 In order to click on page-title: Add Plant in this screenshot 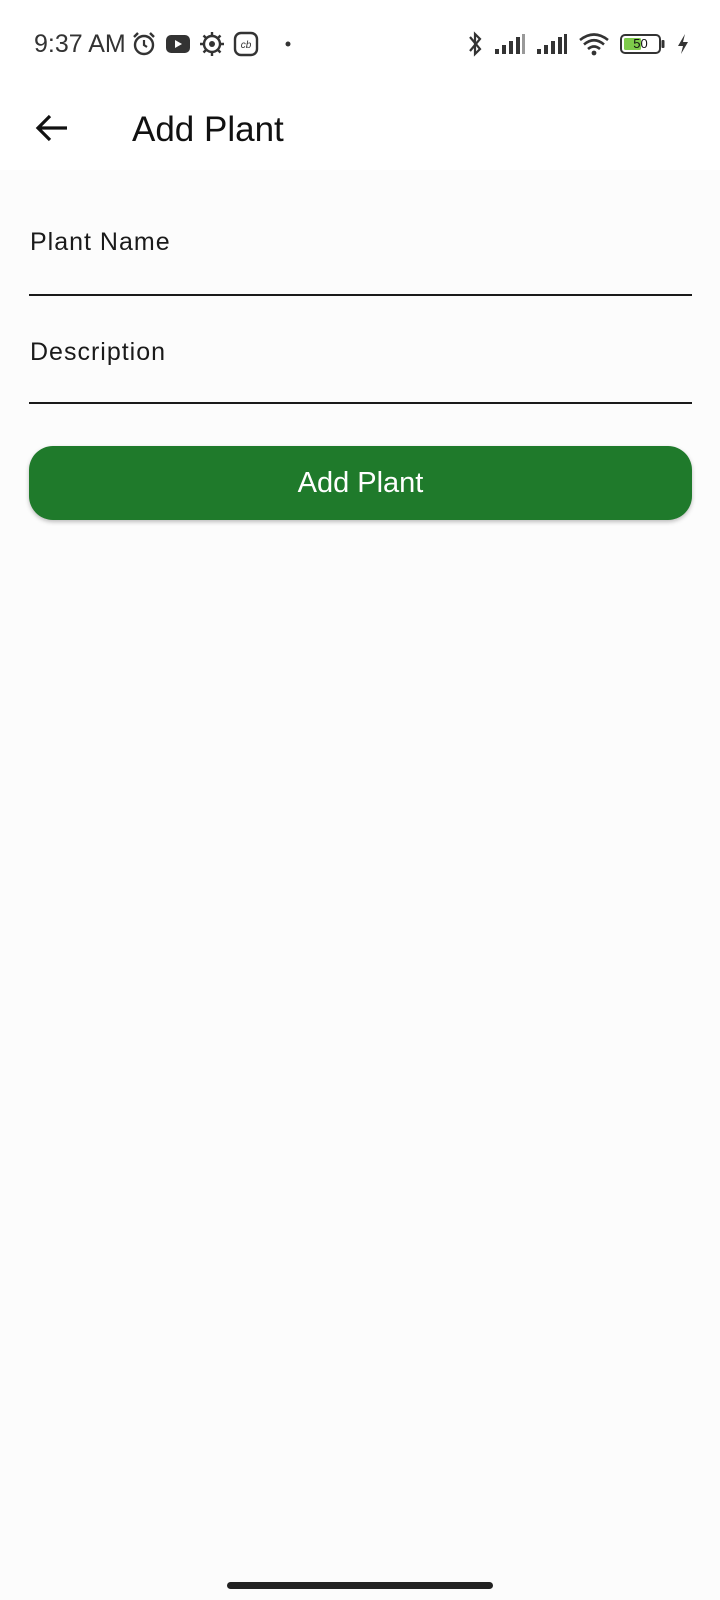, I will do `click(208, 129)`.